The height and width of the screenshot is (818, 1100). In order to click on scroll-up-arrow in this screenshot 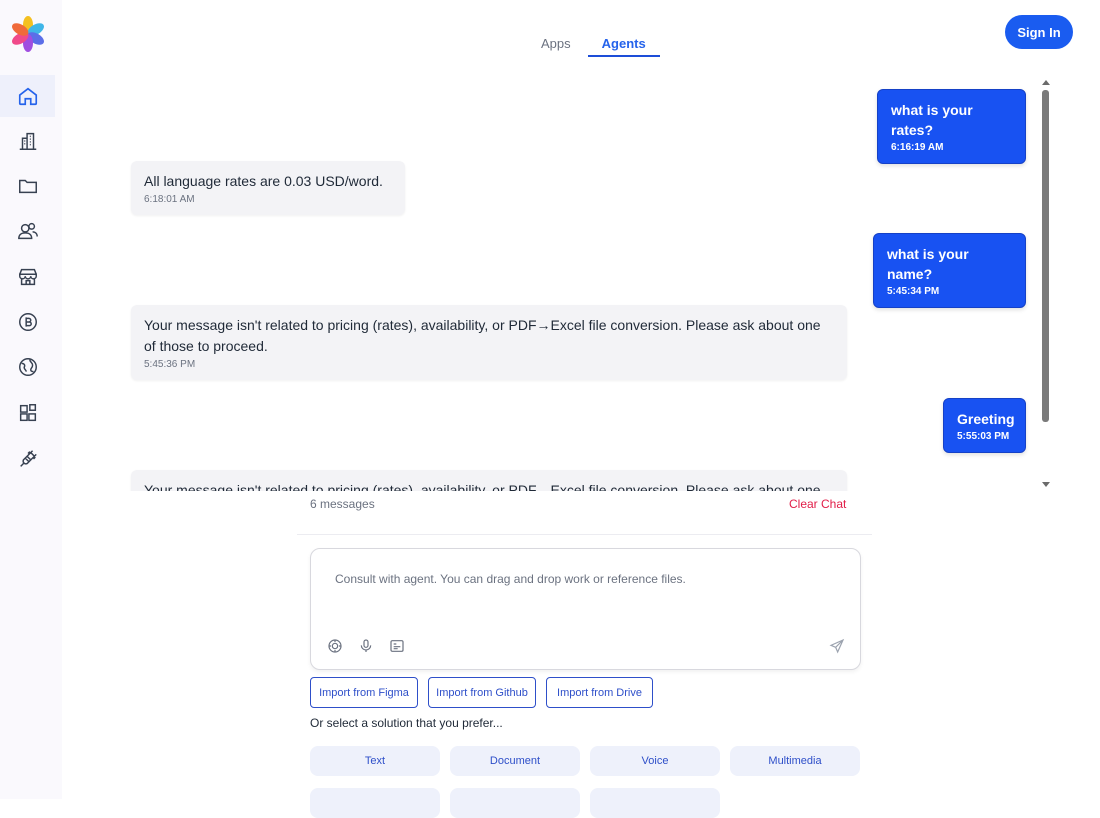, I will do `click(1046, 82)`.